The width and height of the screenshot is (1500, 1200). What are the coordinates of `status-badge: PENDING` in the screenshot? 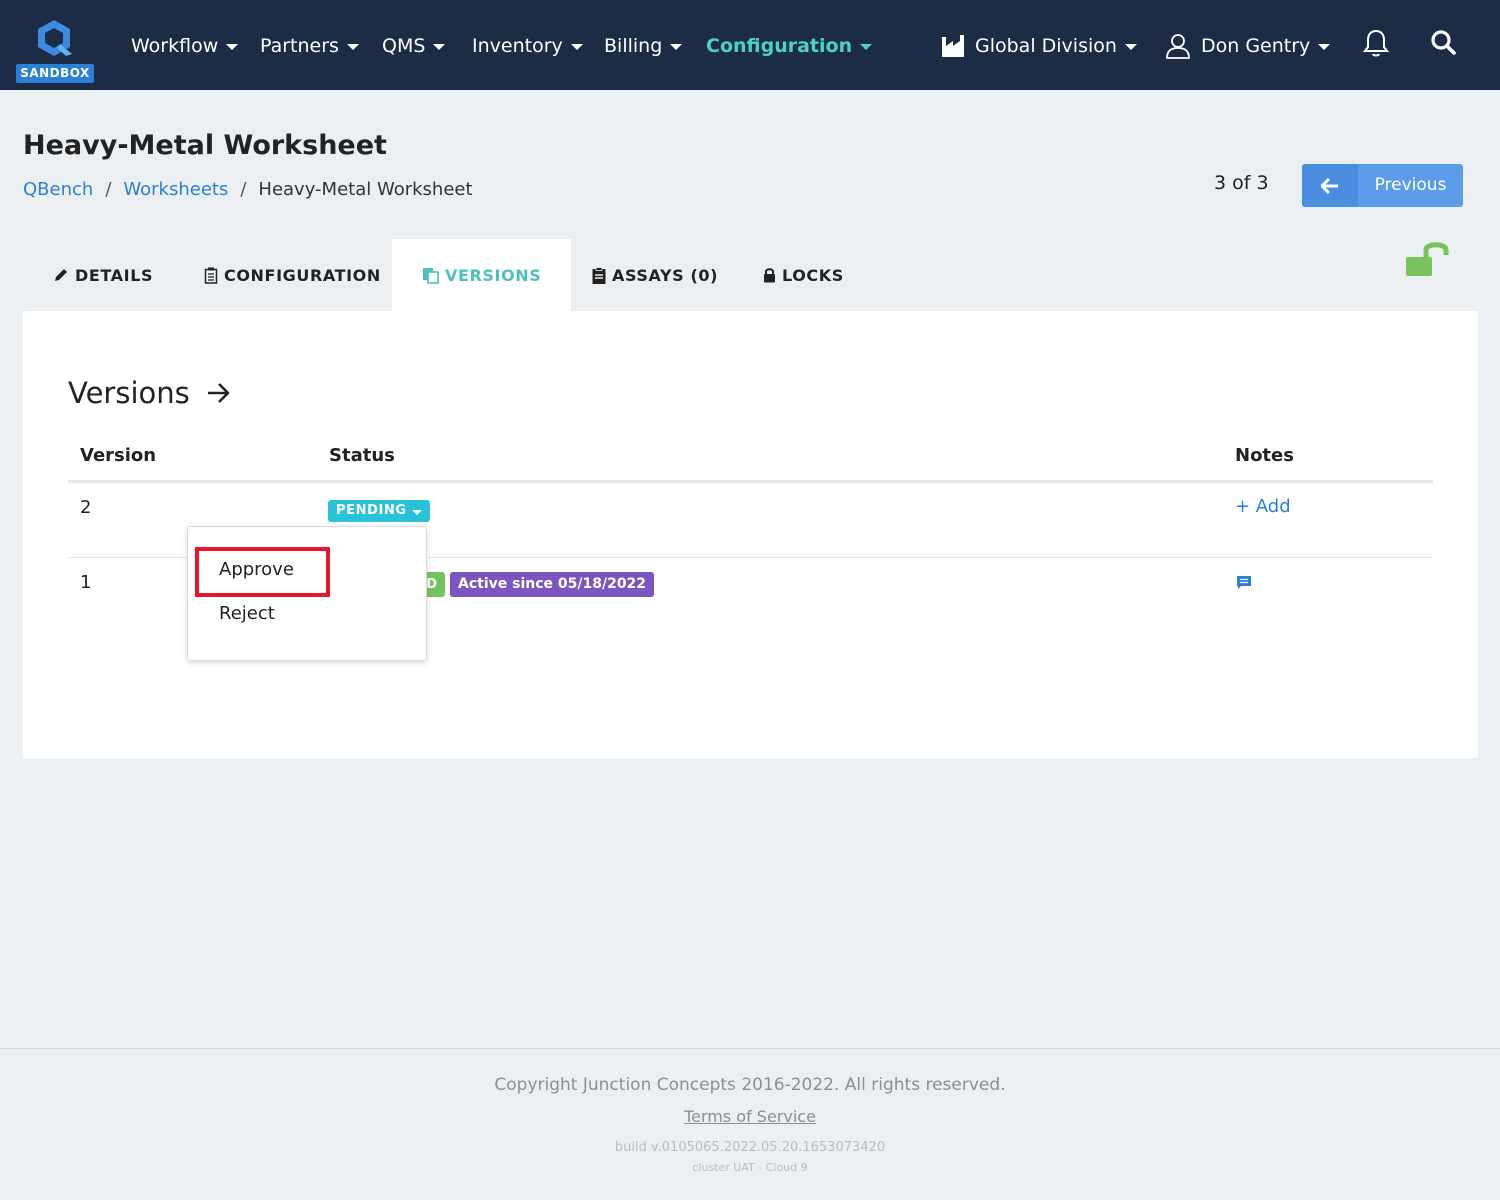 It's located at (371, 510).